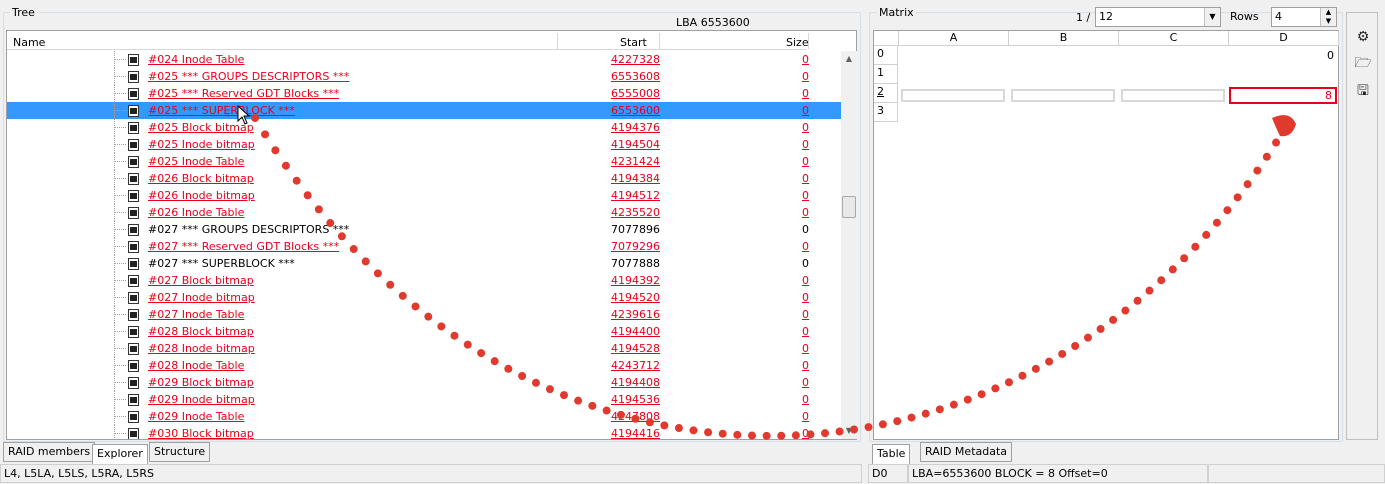 The width and height of the screenshot is (1385, 484). Describe the element at coordinates (1158, 17) in the screenshot. I see `page-select: 12 ▼` at that location.